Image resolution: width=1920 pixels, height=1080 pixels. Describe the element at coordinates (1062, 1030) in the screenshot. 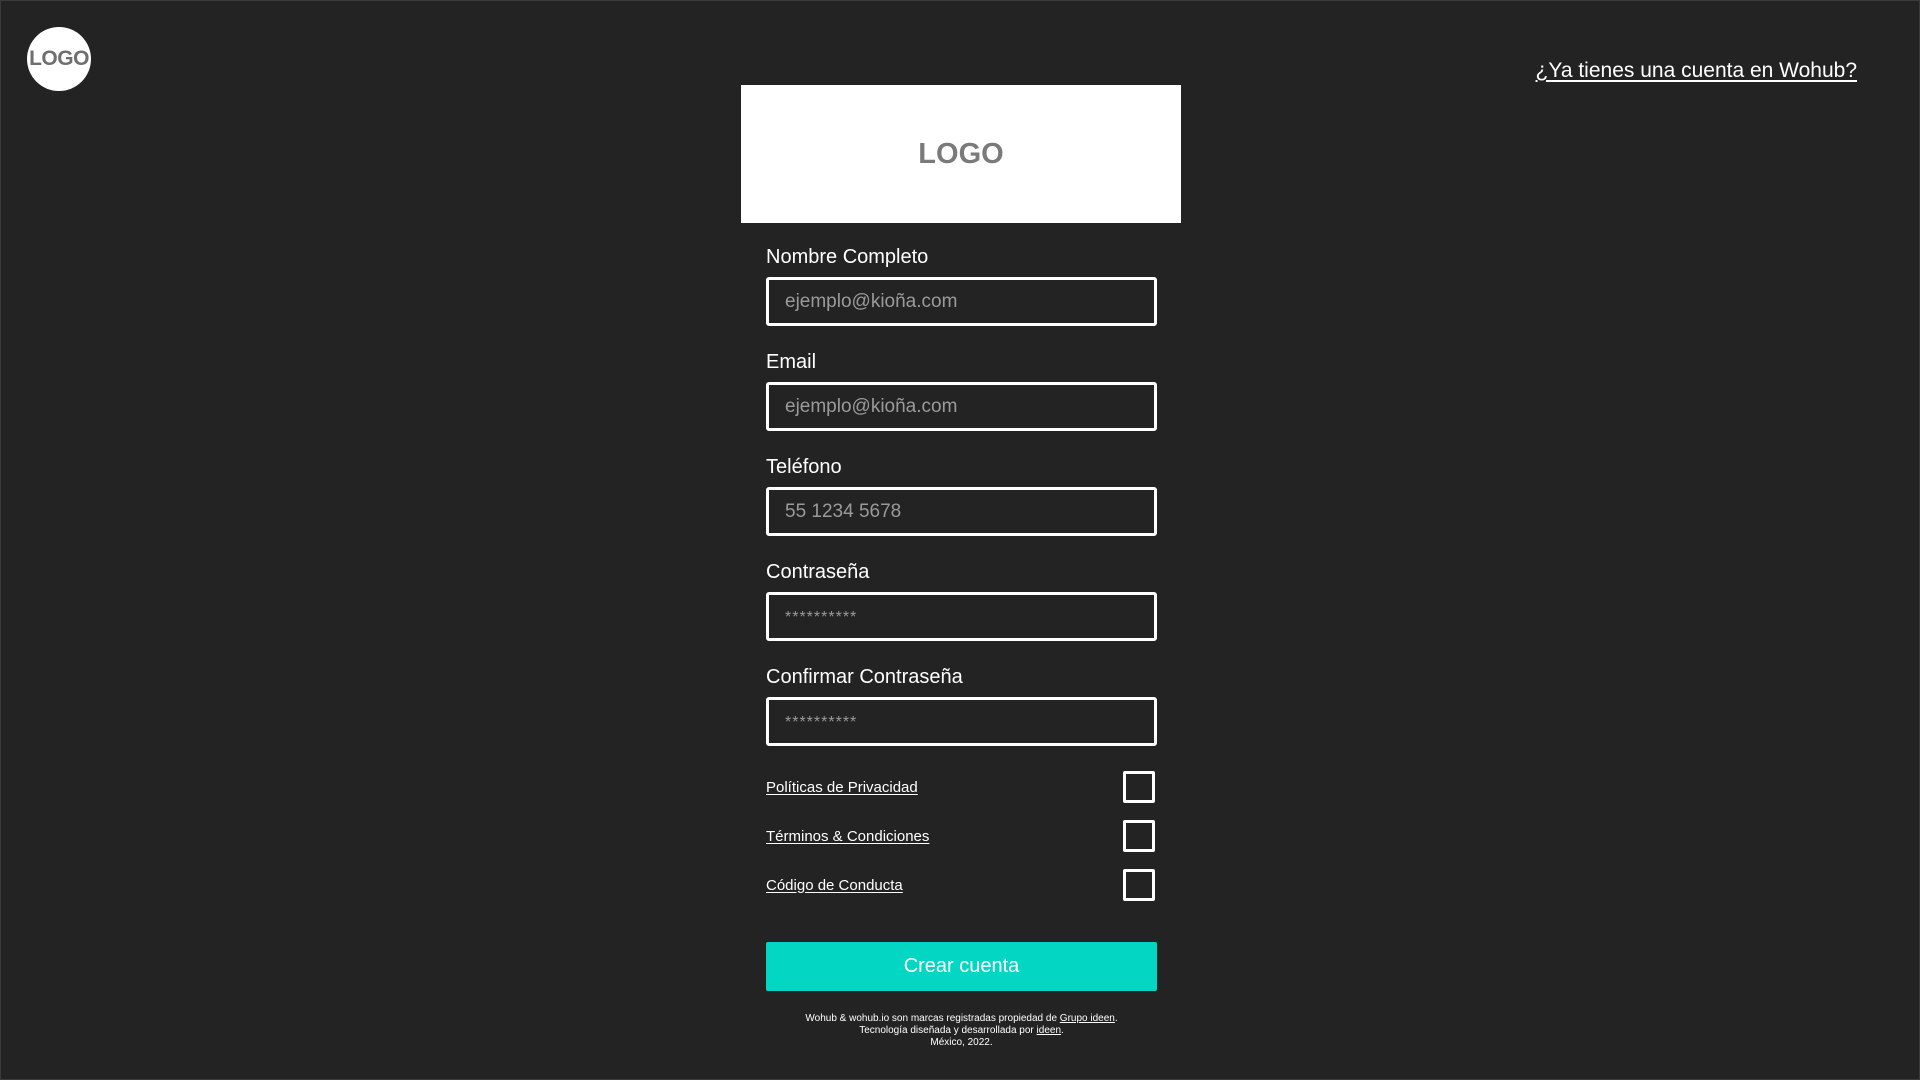

I see `footer-line-2-end: .` at that location.